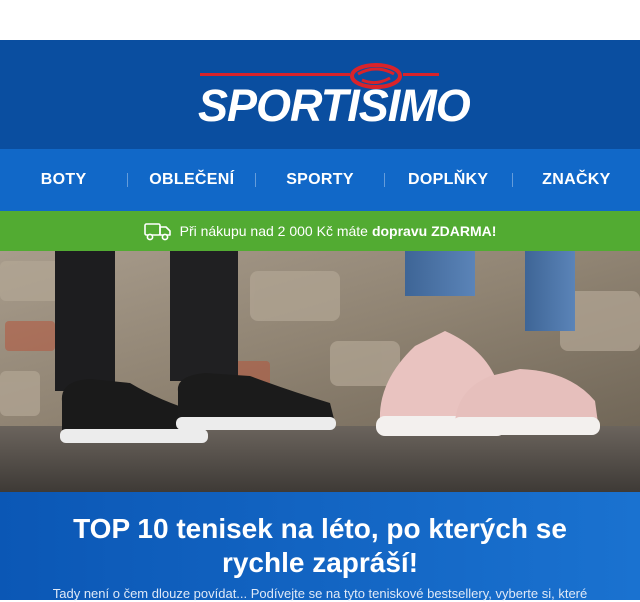 Image resolution: width=640 pixels, height=602 pixels. What do you see at coordinates (576, 180) in the screenshot?
I see `nav-item-znacky: ZNAČKY` at bounding box center [576, 180].